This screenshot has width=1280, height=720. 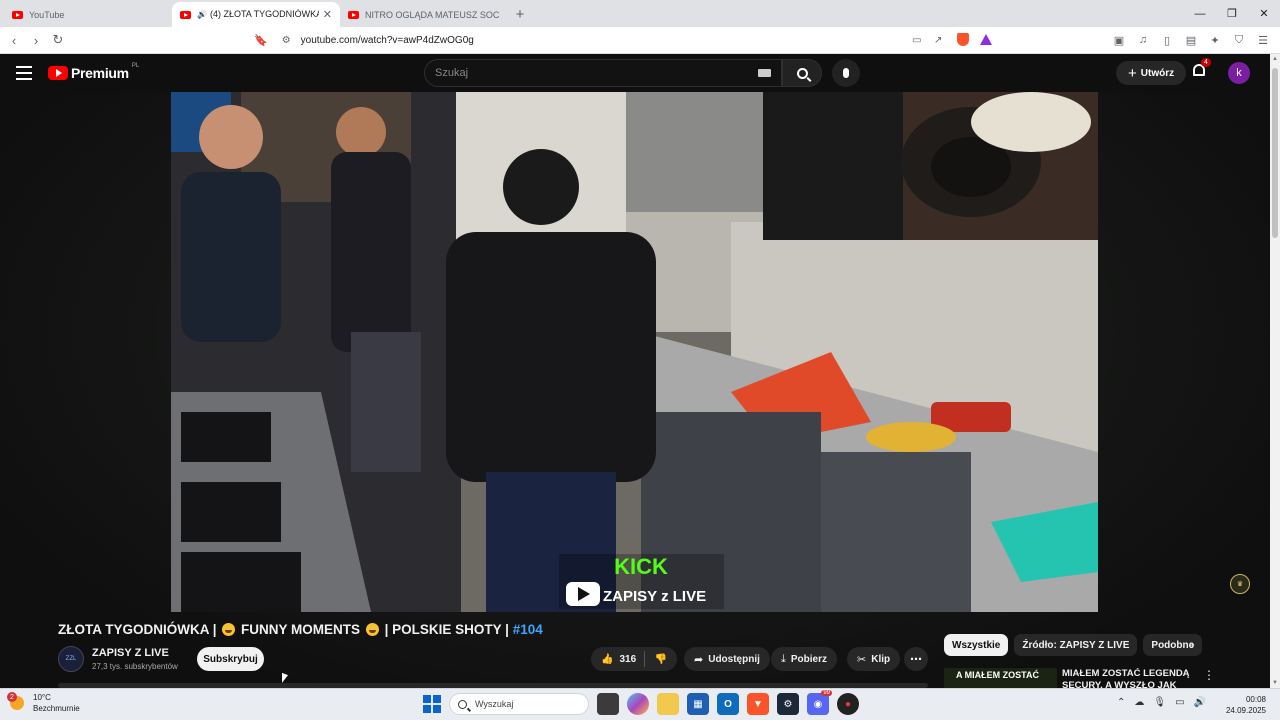 I want to click on address-bar: 🔖 ⚙ youtube.com/watch?v=awP4dZwOG0g ▭ ↗, so click(x=626, y=40).